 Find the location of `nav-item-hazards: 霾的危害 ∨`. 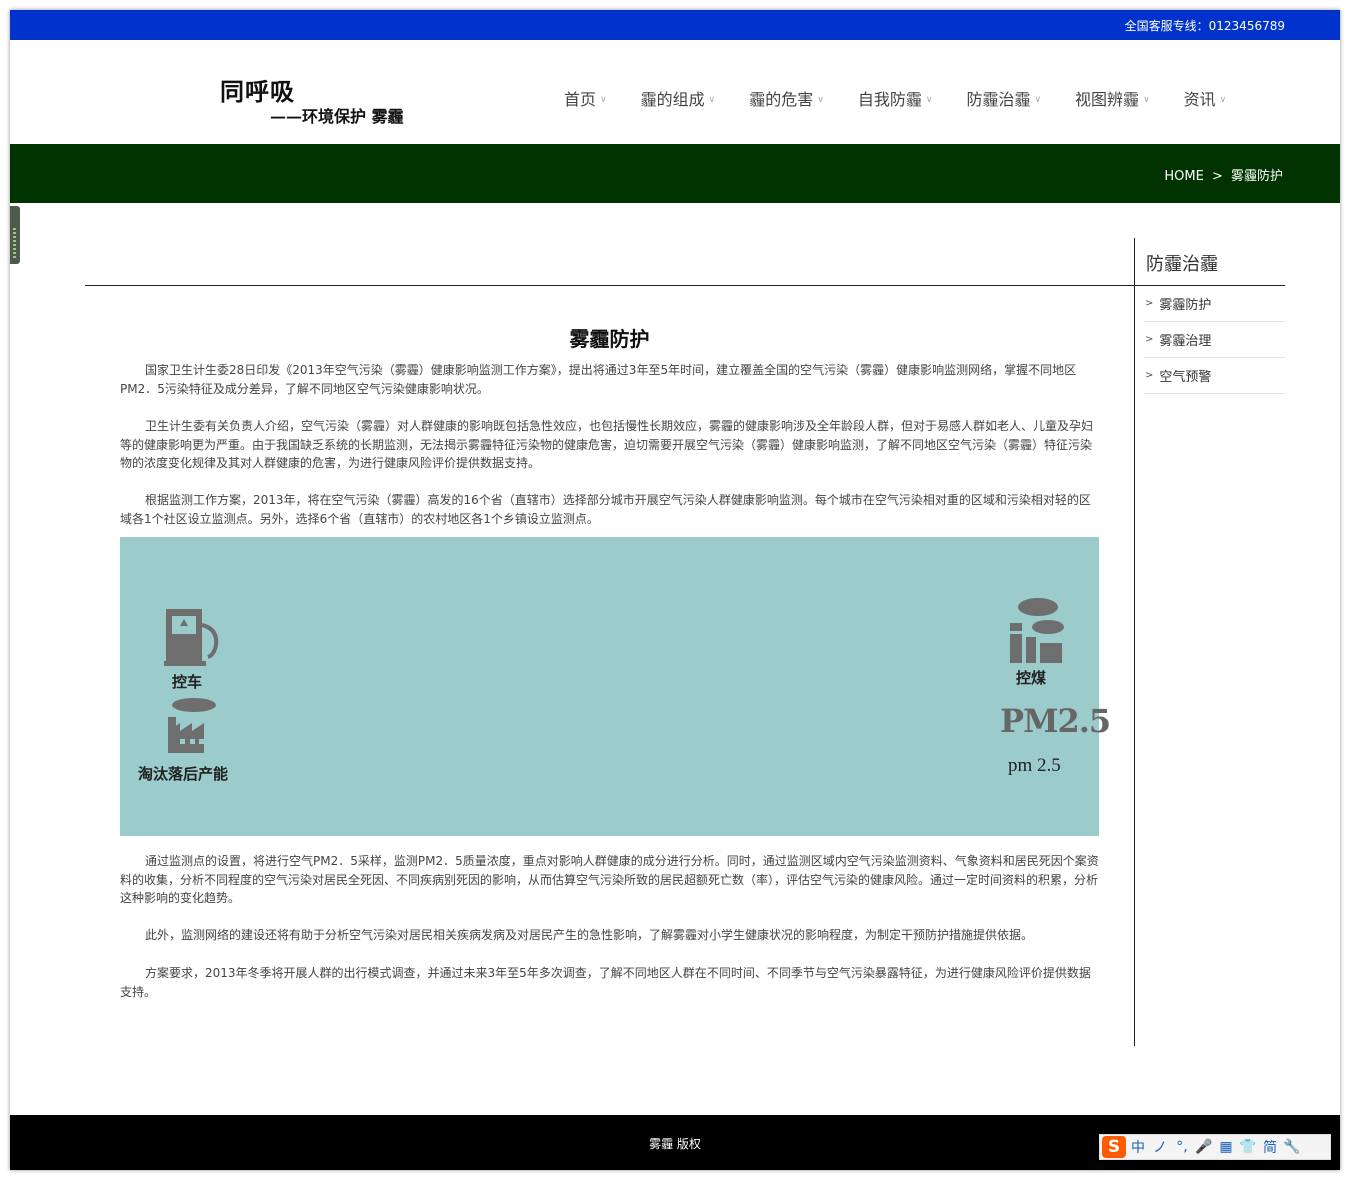

nav-item-hazards: 霾的危害 ∨ is located at coordinates (786, 98).